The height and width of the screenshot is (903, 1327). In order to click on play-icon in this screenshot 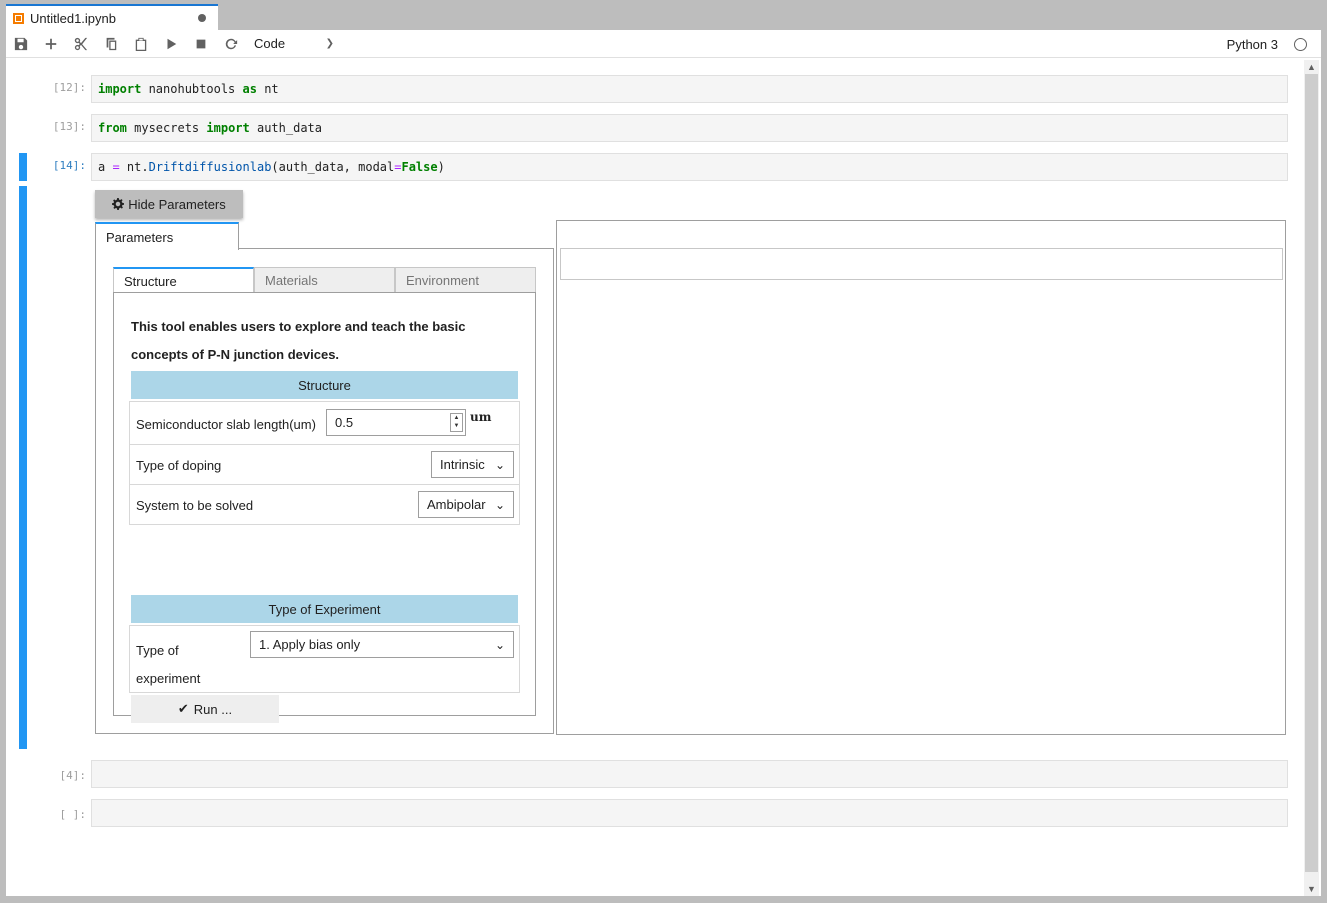, I will do `click(172, 43)`.